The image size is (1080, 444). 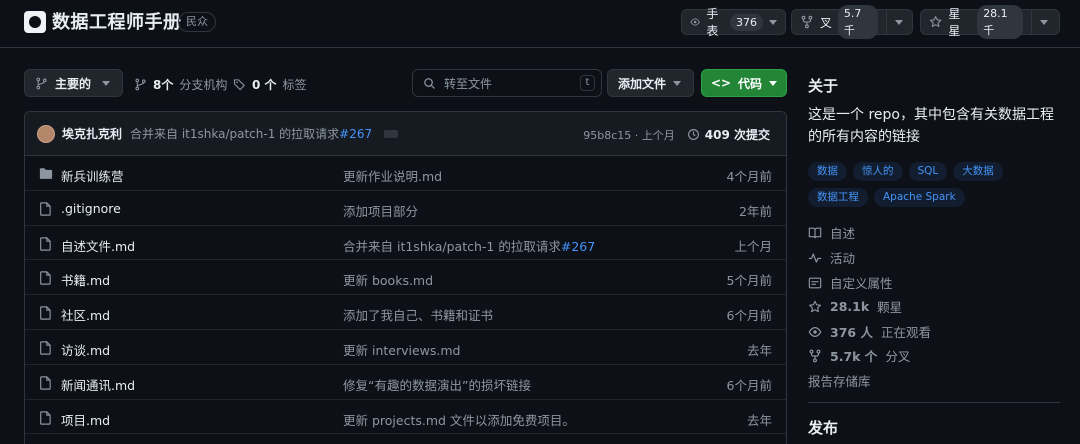 What do you see at coordinates (746, 22) in the screenshot?
I see `watch-count: 376` at bounding box center [746, 22].